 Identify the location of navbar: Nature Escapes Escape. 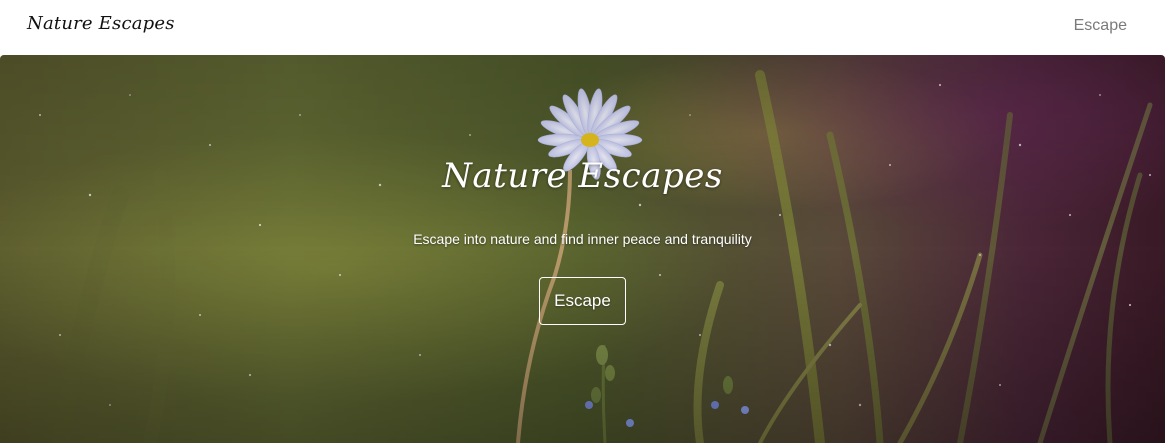
(582, 27).